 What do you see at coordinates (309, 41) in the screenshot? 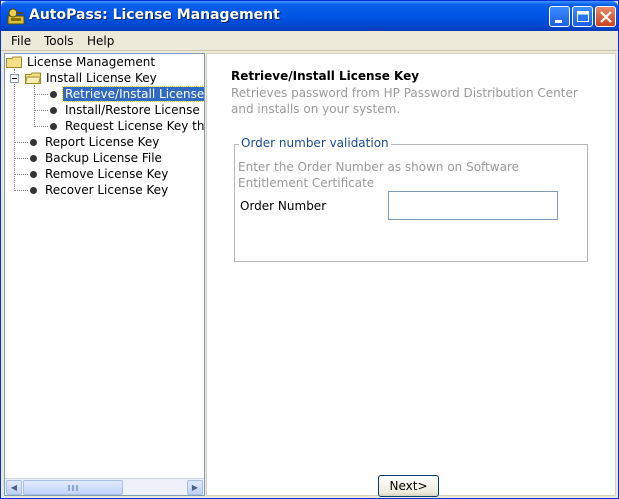
I see `menu-bar: File Tools Help` at bounding box center [309, 41].